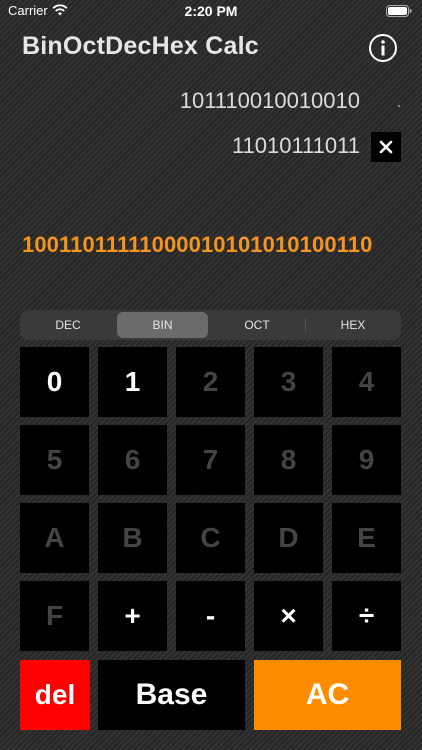 Image resolution: width=422 pixels, height=750 pixels. Describe the element at coordinates (383, 48) in the screenshot. I see `info-icon` at that location.